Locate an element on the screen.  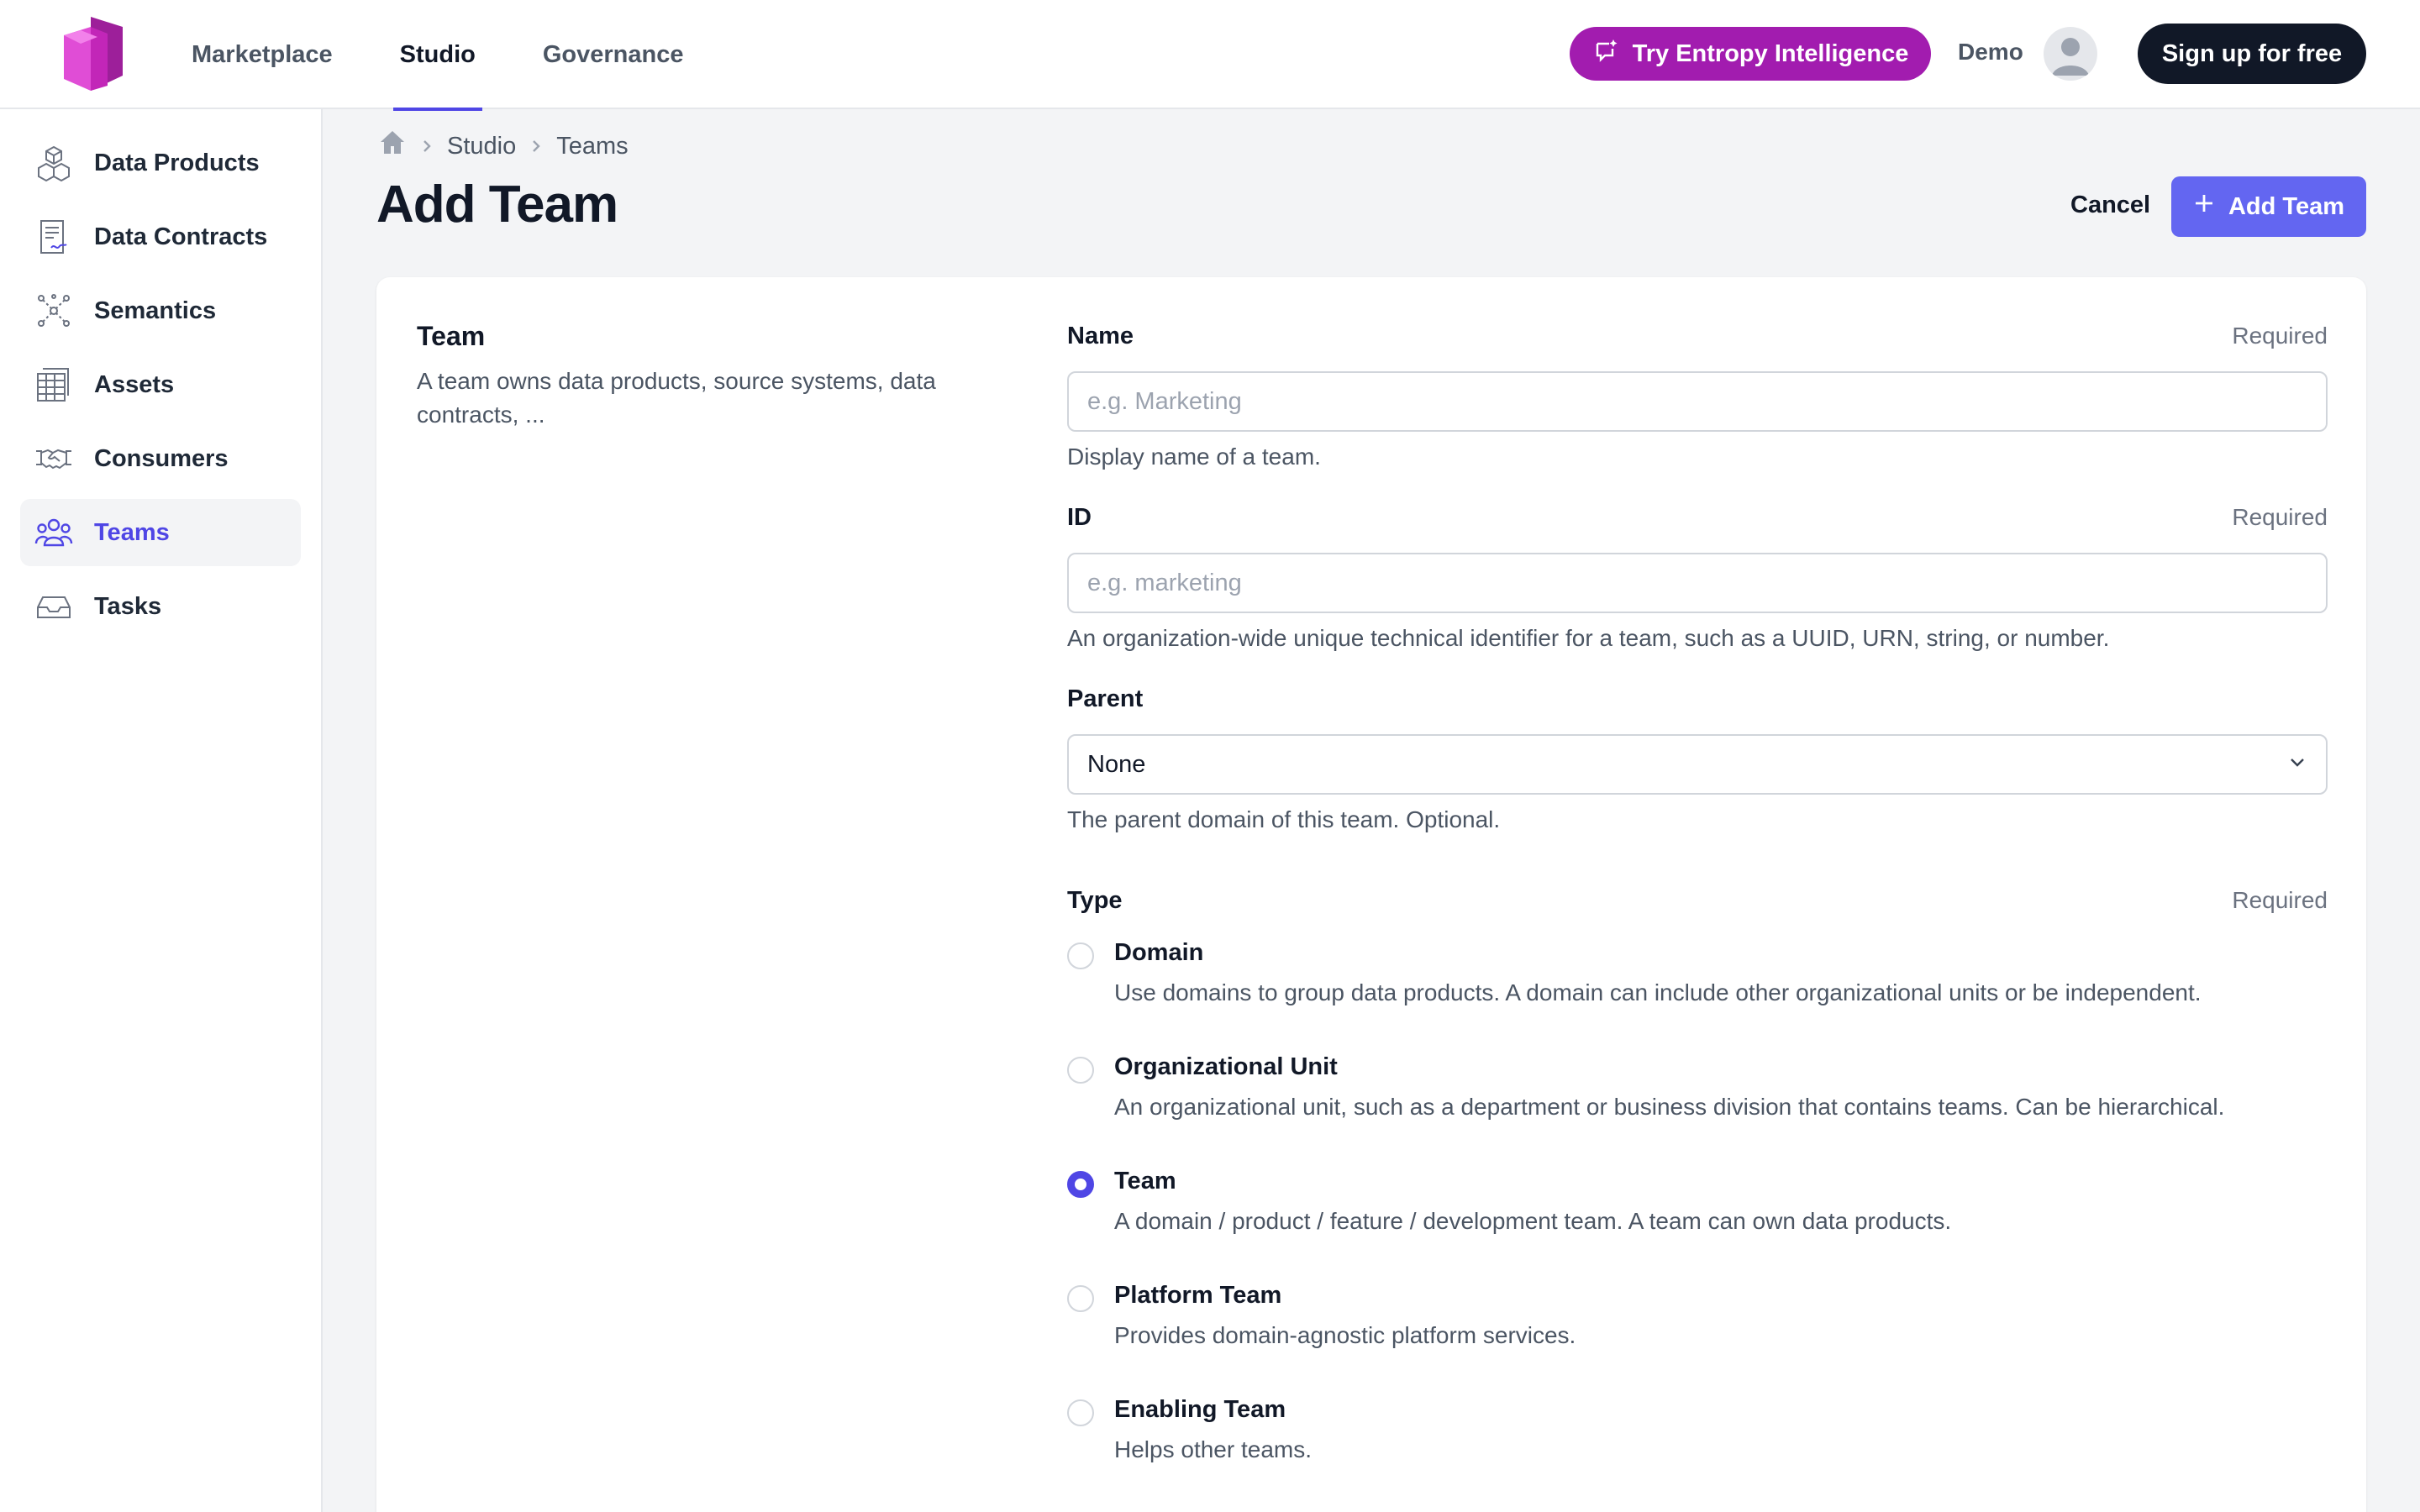
id-input is located at coordinates (1697, 583).